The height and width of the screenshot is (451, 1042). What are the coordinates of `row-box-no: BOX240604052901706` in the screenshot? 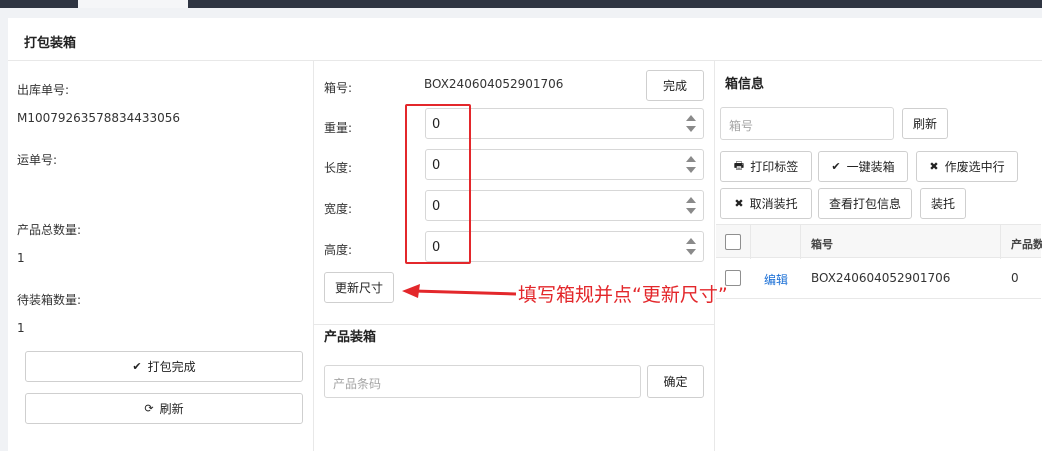 It's located at (881, 278).